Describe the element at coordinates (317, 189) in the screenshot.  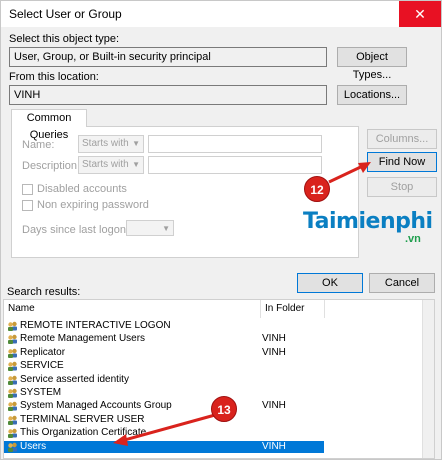
I see `step-12-badge: 12` at that location.